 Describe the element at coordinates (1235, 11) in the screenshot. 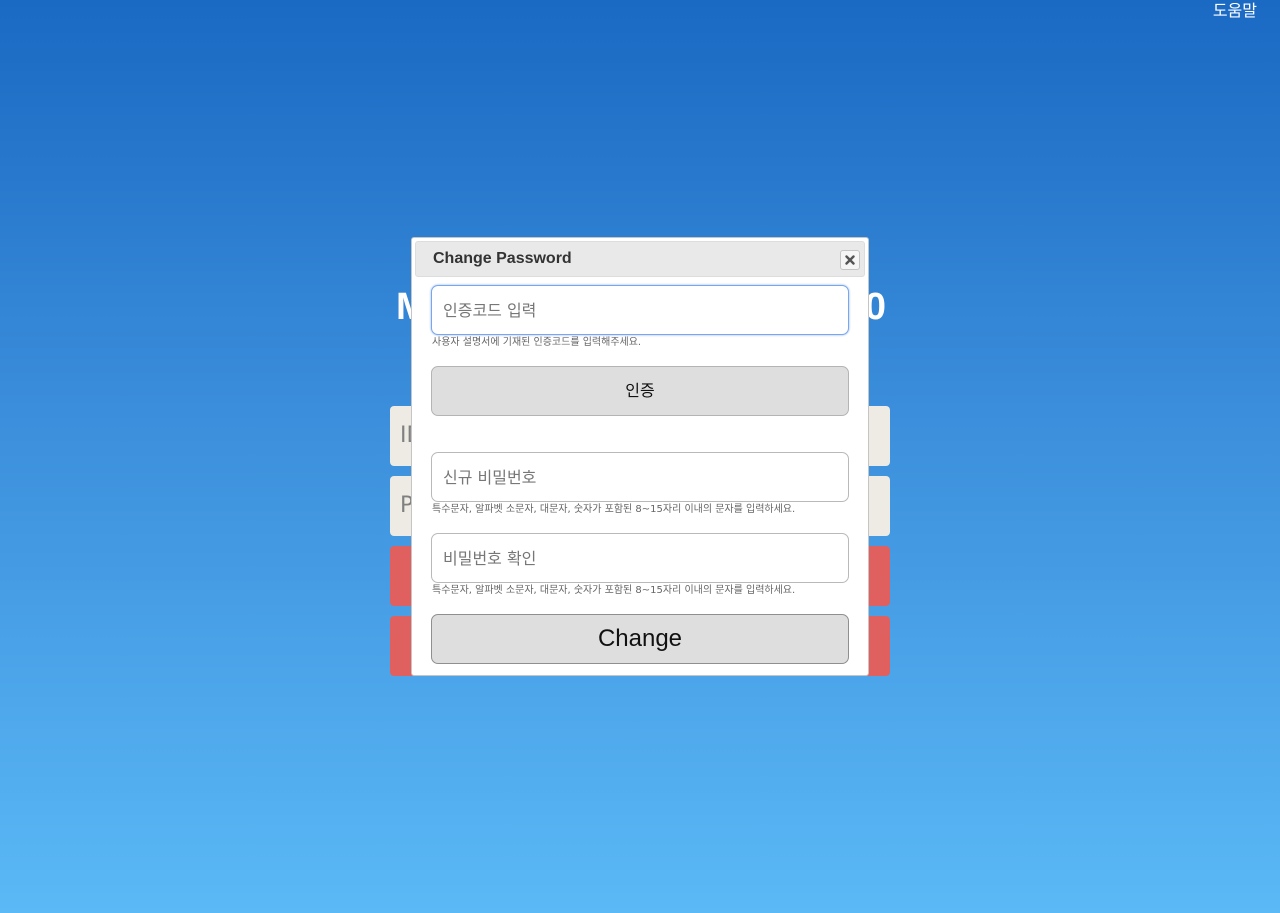

I see `help-link: 도움말` at that location.